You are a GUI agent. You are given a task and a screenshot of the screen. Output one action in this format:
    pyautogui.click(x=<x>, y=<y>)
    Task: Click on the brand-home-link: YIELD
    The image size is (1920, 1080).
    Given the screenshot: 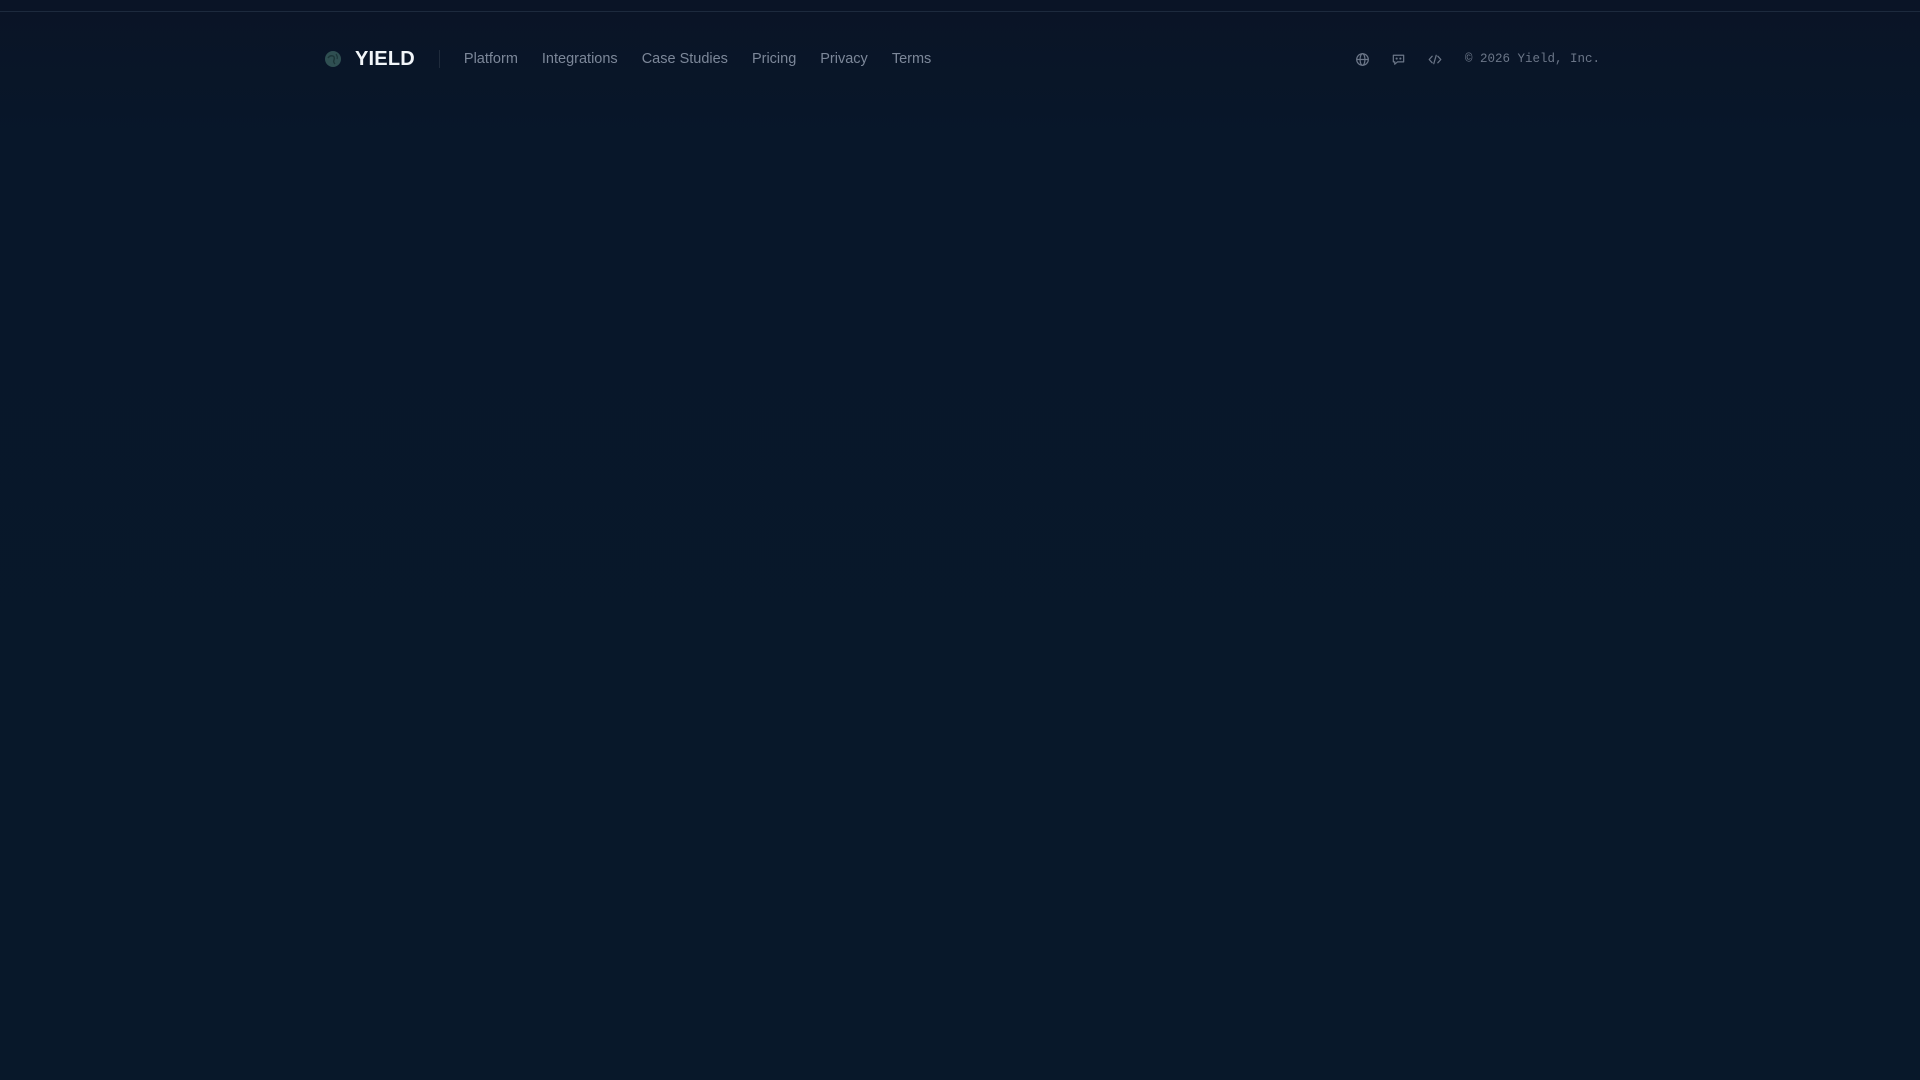 What is the action you would take?
    pyautogui.click(x=369, y=59)
    